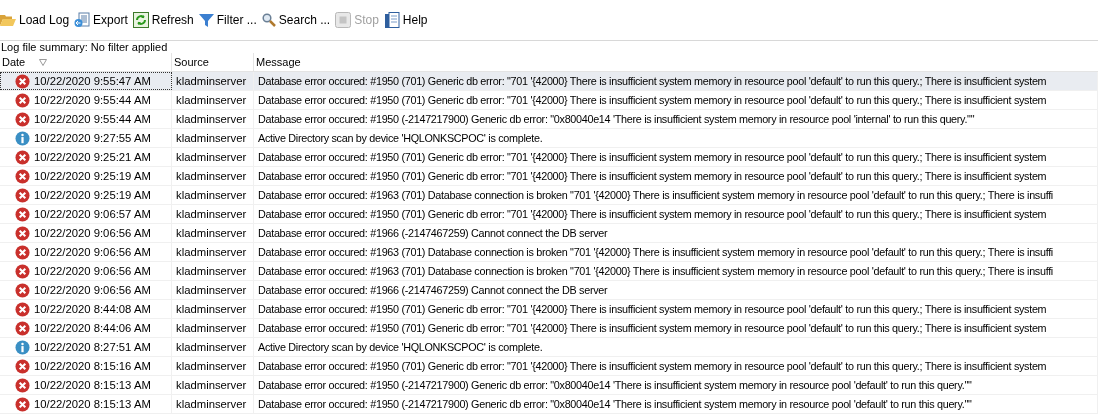  Describe the element at coordinates (407, 20) in the screenshot. I see `toolbar-button: Help` at that location.